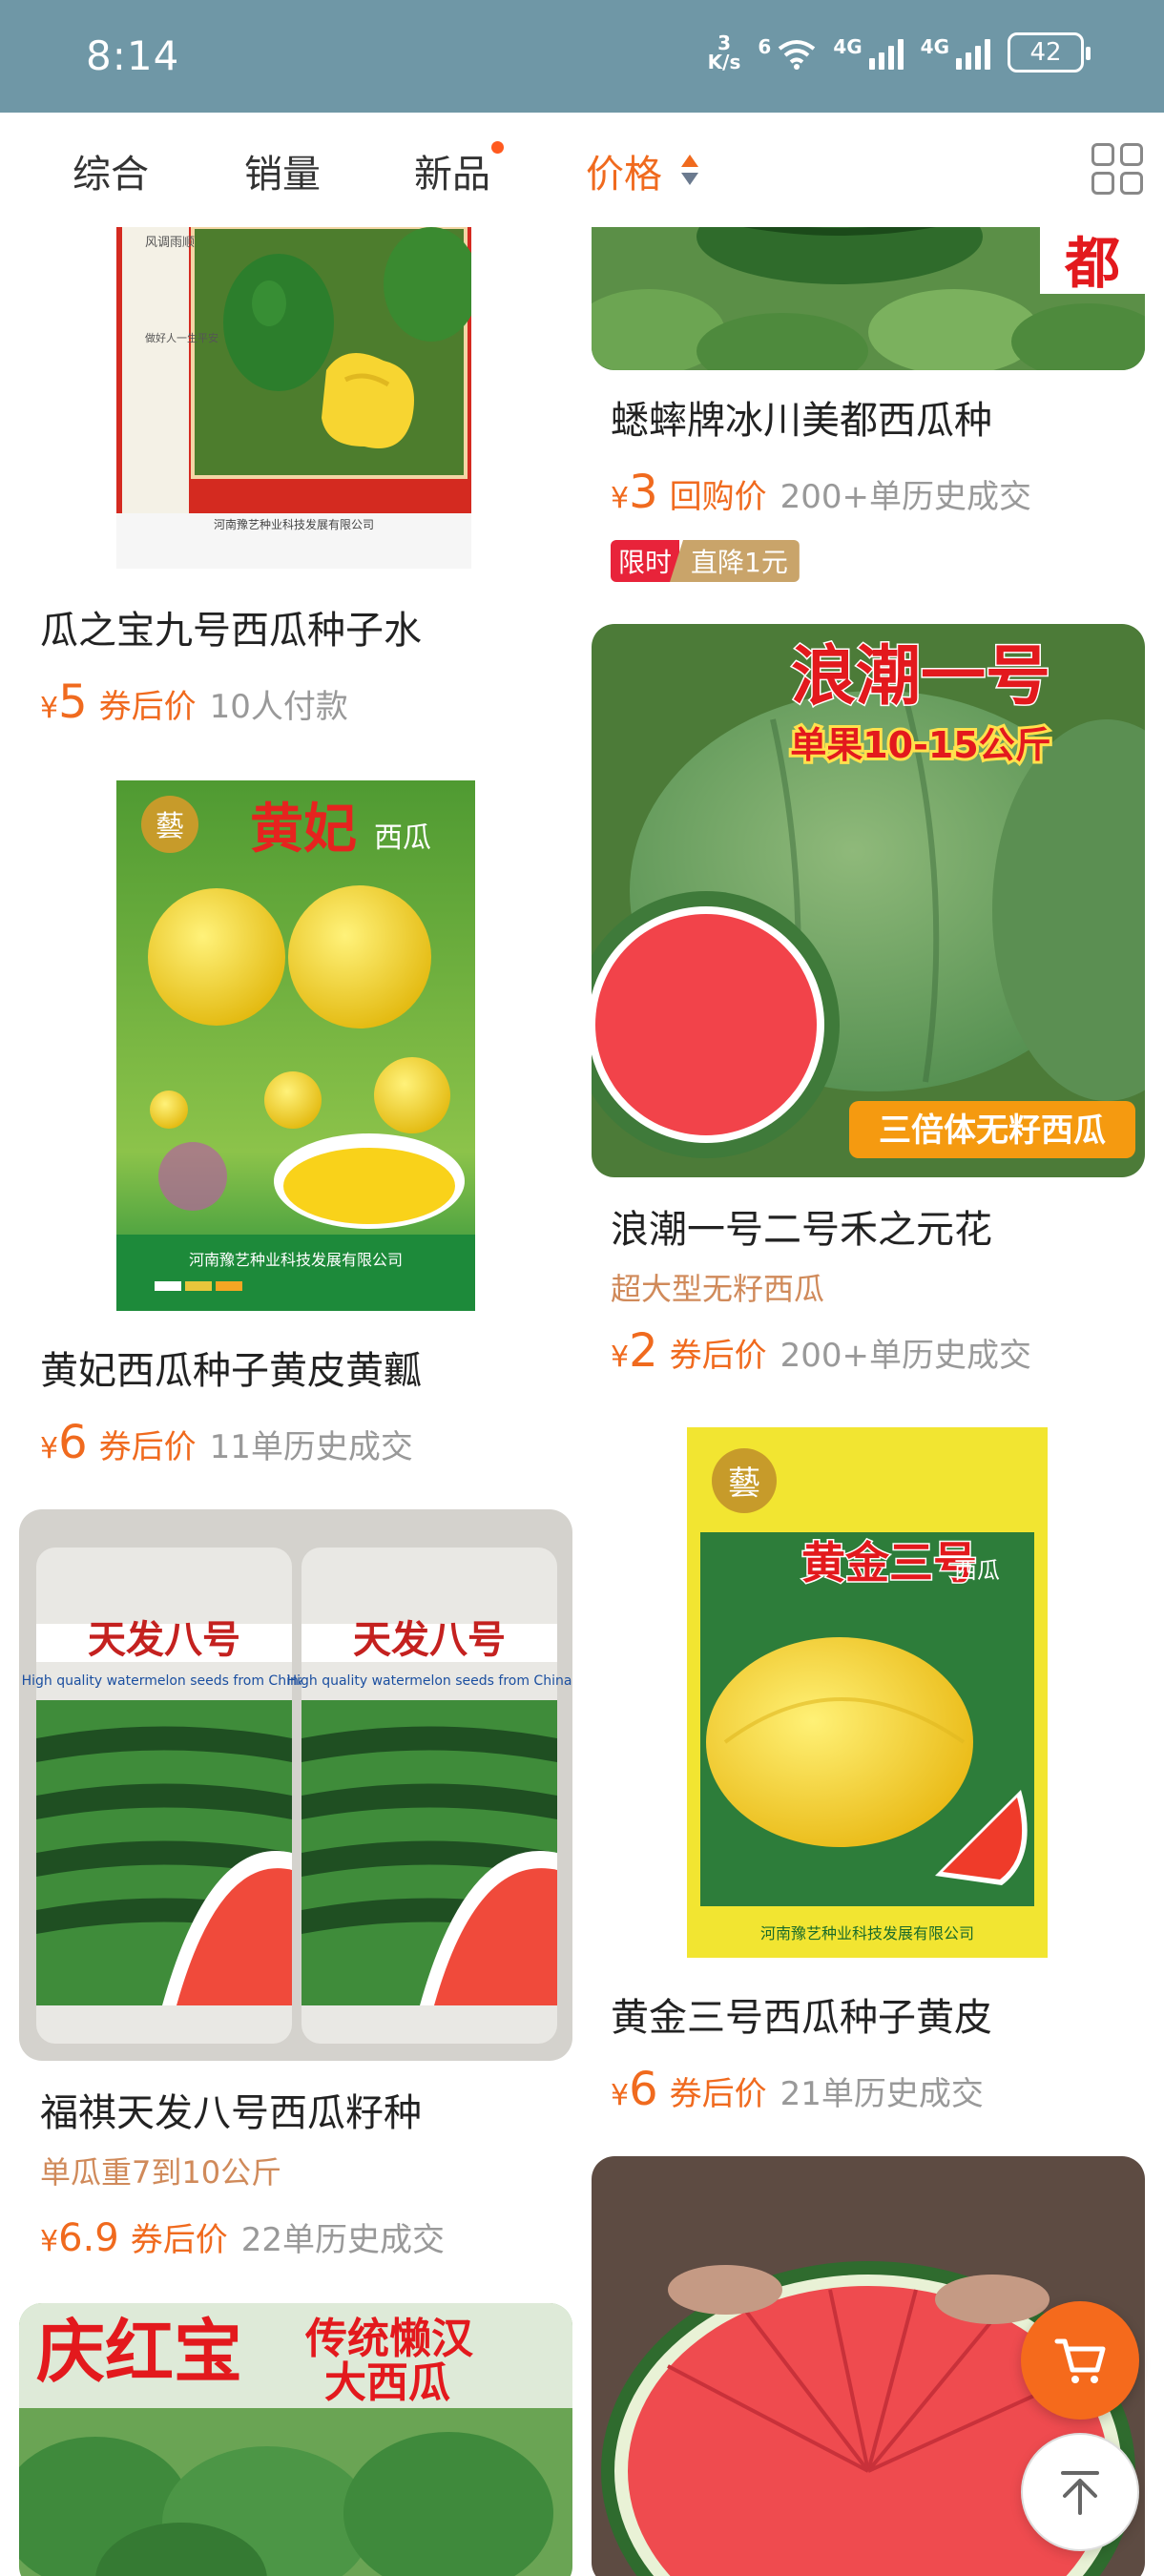  Describe the element at coordinates (303, 829) in the screenshot. I see `brand-name: 黄妃` at that location.